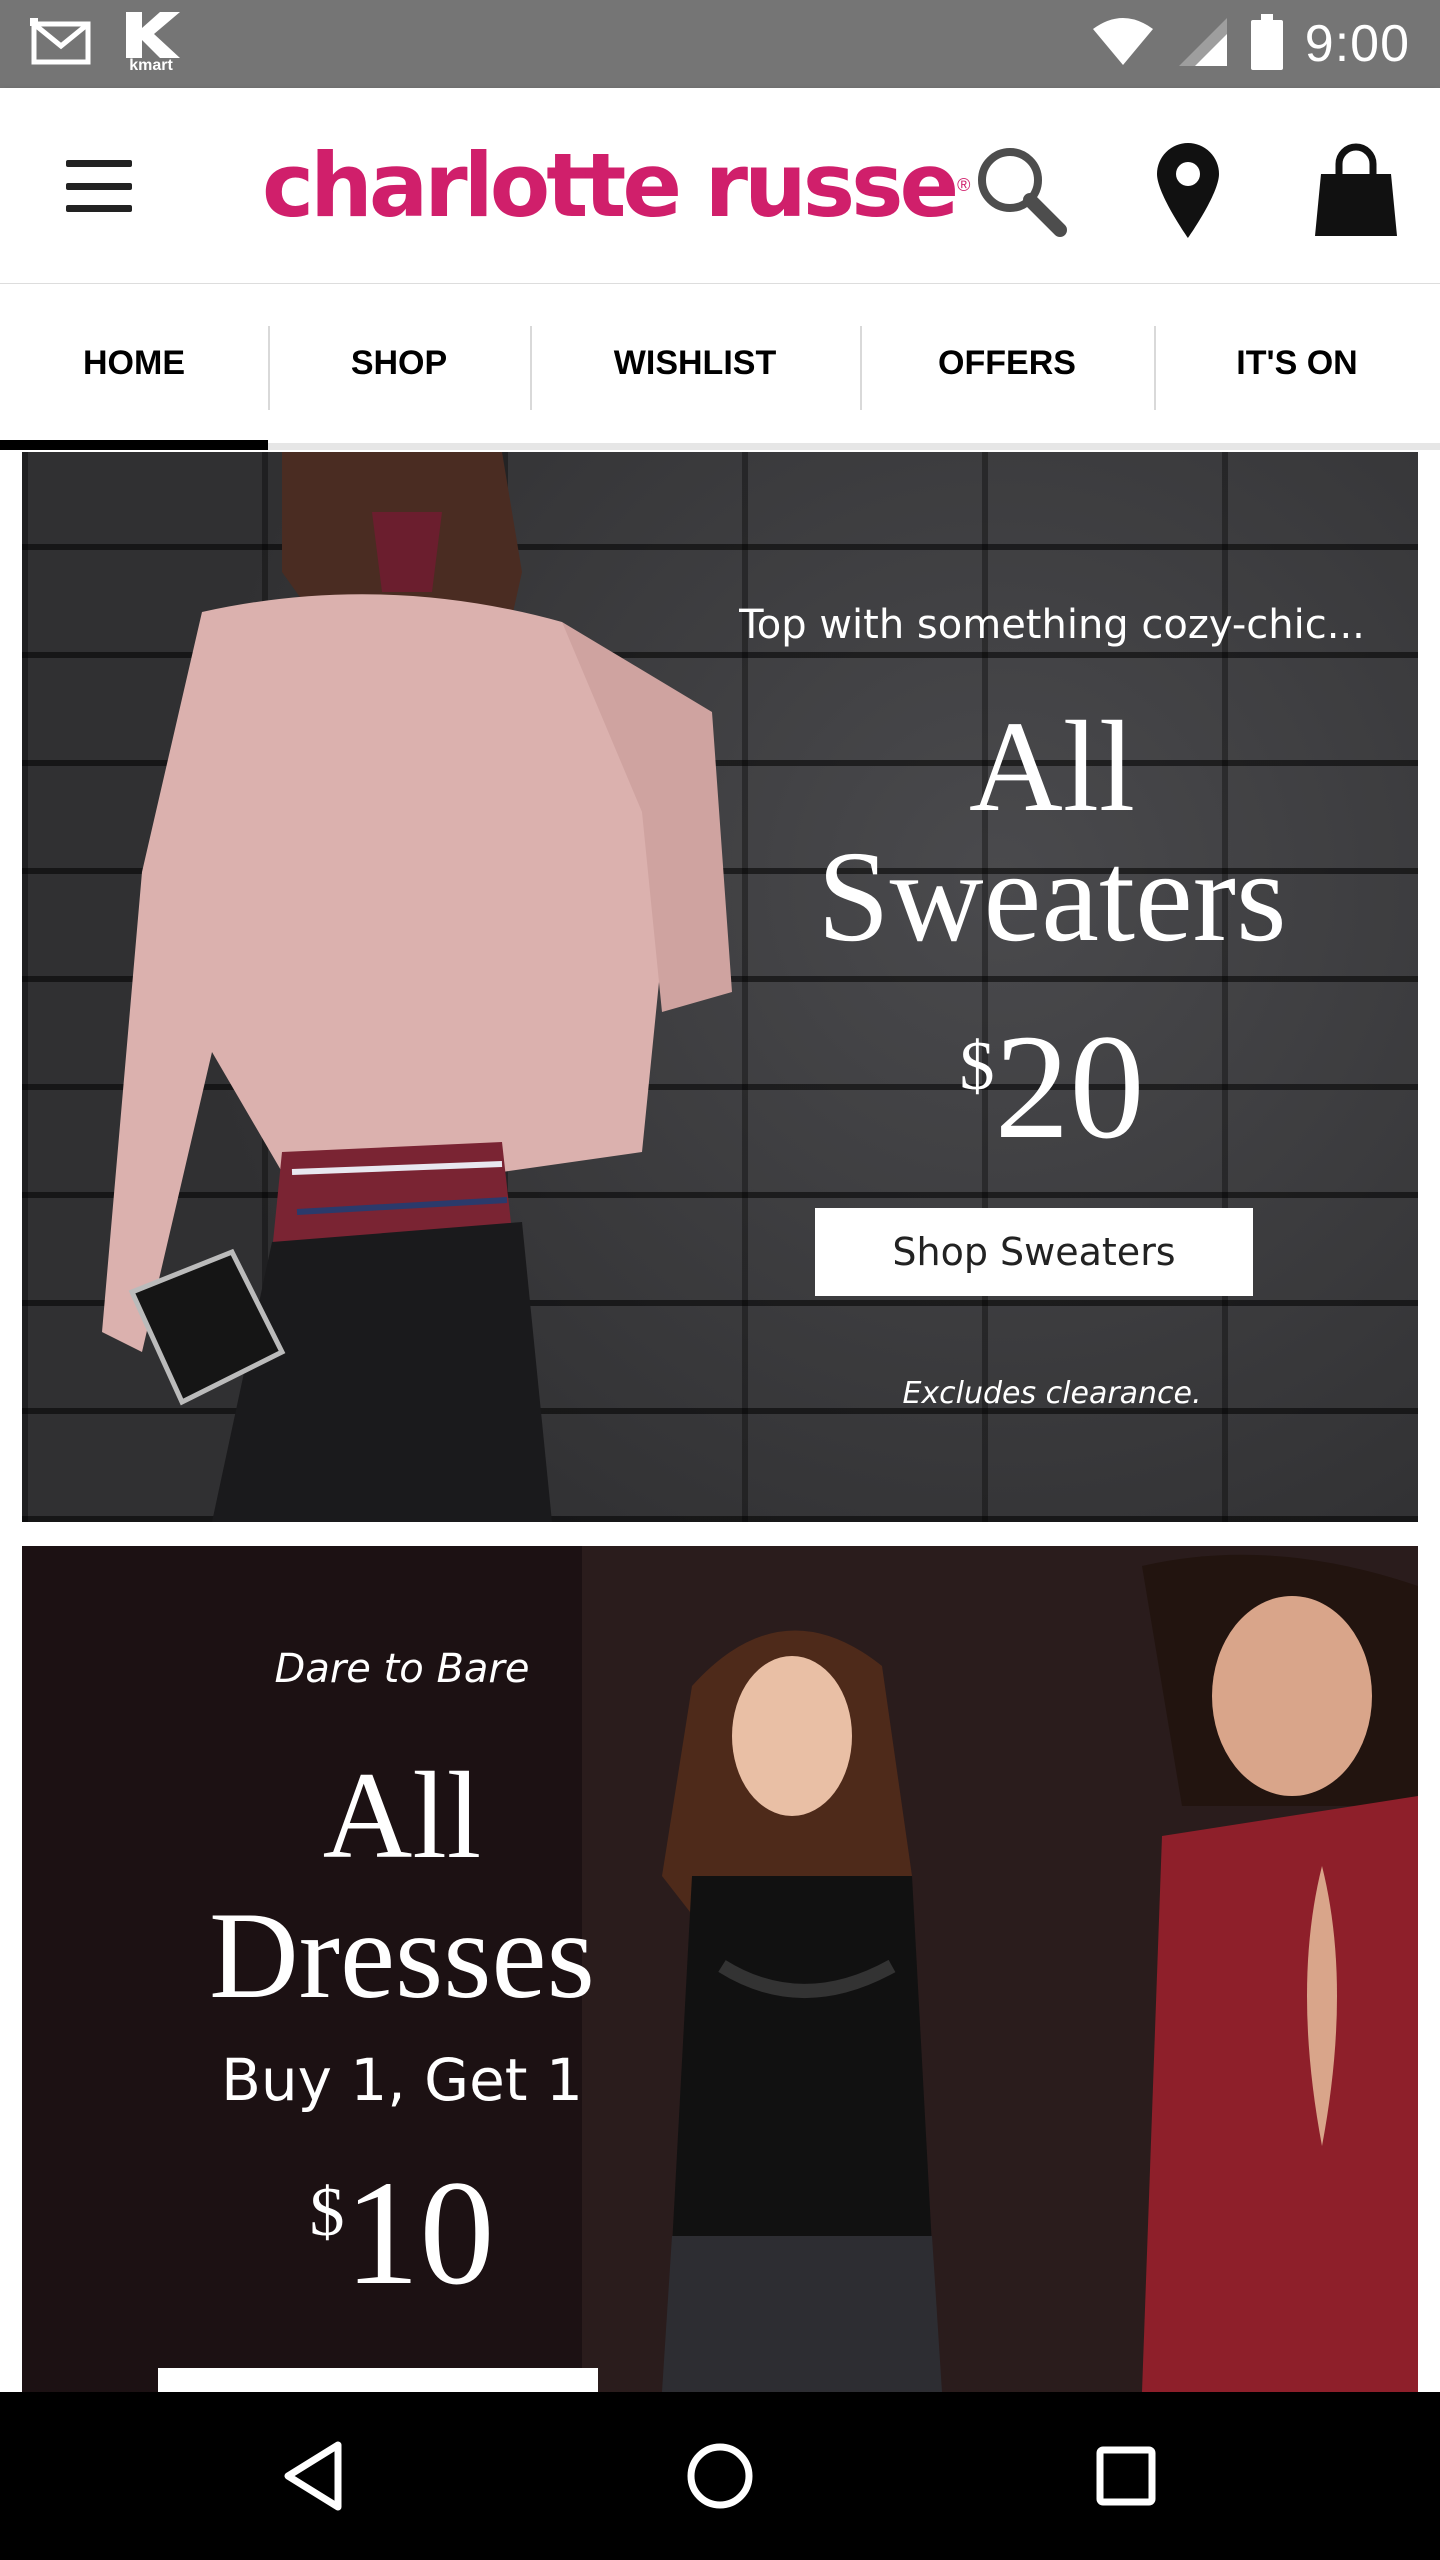  What do you see at coordinates (1034, 1252) in the screenshot?
I see `shop-sweaters-button: Shop Sweaters` at bounding box center [1034, 1252].